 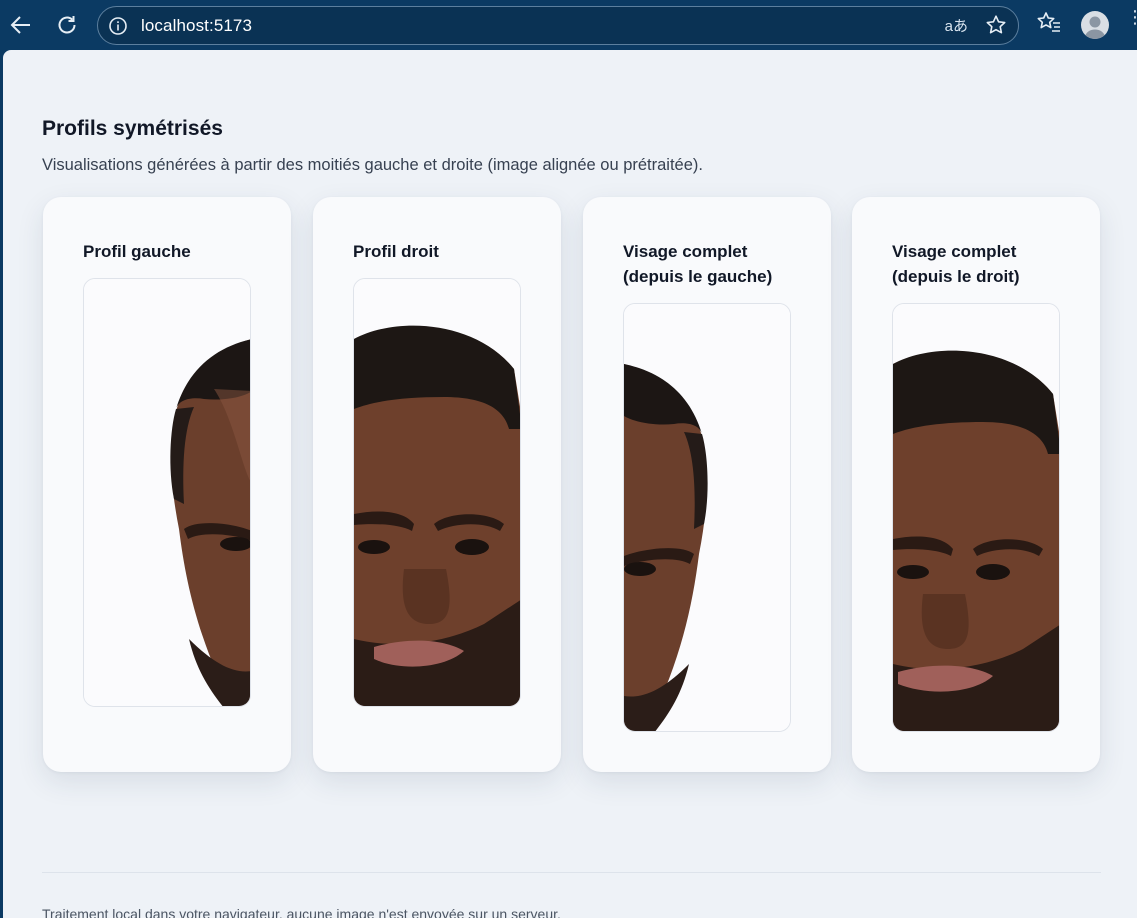 What do you see at coordinates (167, 492) in the screenshot?
I see `left-profile-image` at bounding box center [167, 492].